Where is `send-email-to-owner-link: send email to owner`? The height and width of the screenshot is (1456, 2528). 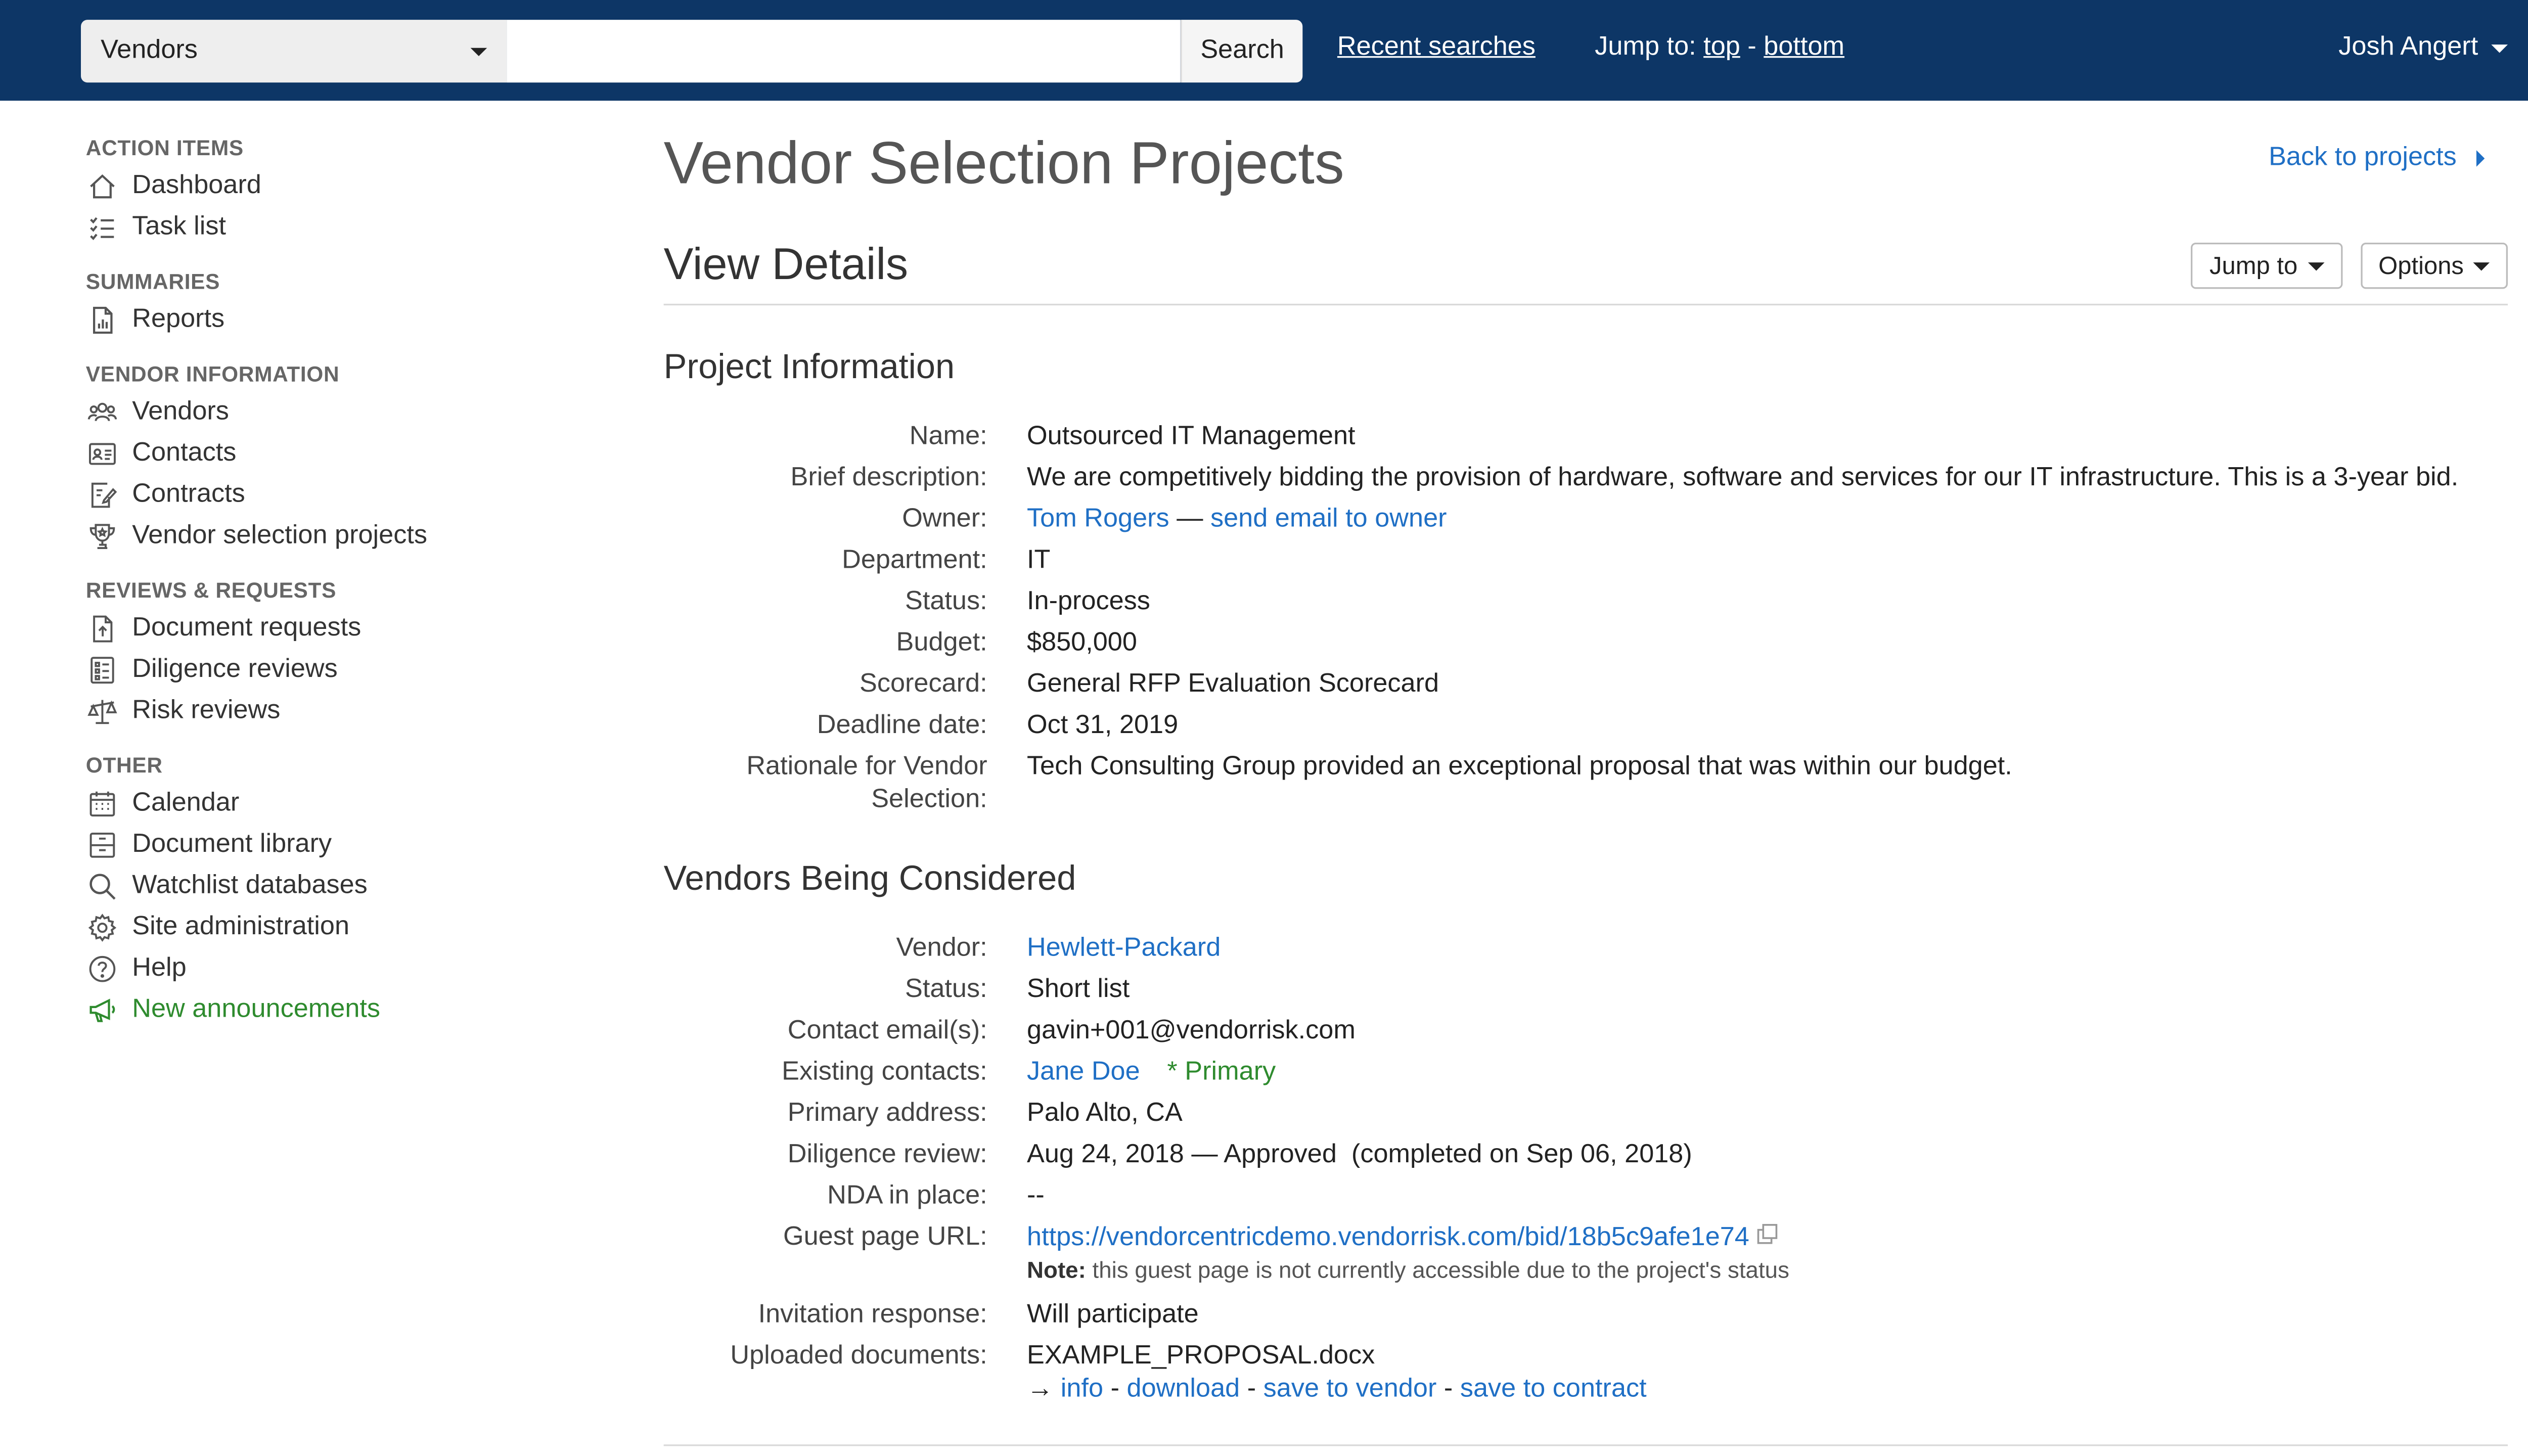 send-email-to-owner-link: send email to owner is located at coordinates (1329, 519).